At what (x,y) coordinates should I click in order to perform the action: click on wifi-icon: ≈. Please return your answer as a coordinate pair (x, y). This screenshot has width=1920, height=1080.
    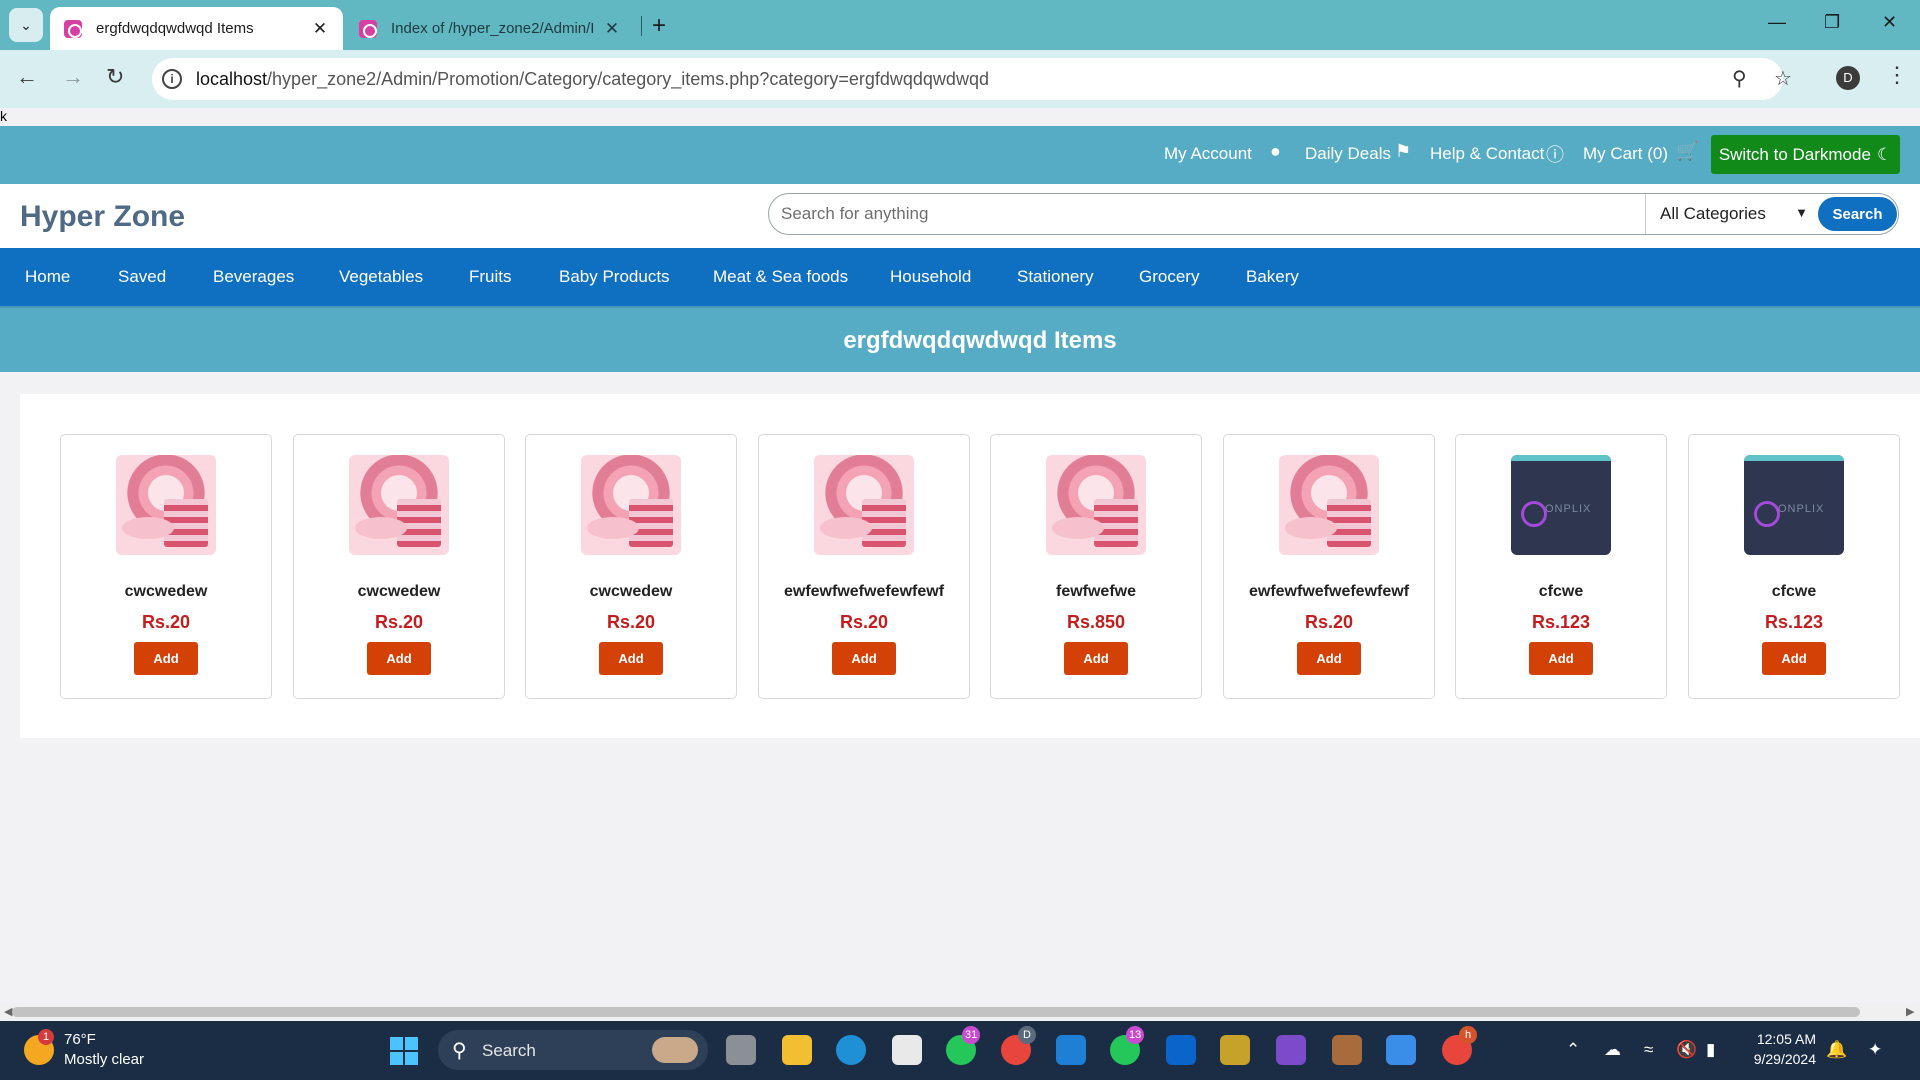
    Looking at the image, I should click on (1648, 1050).